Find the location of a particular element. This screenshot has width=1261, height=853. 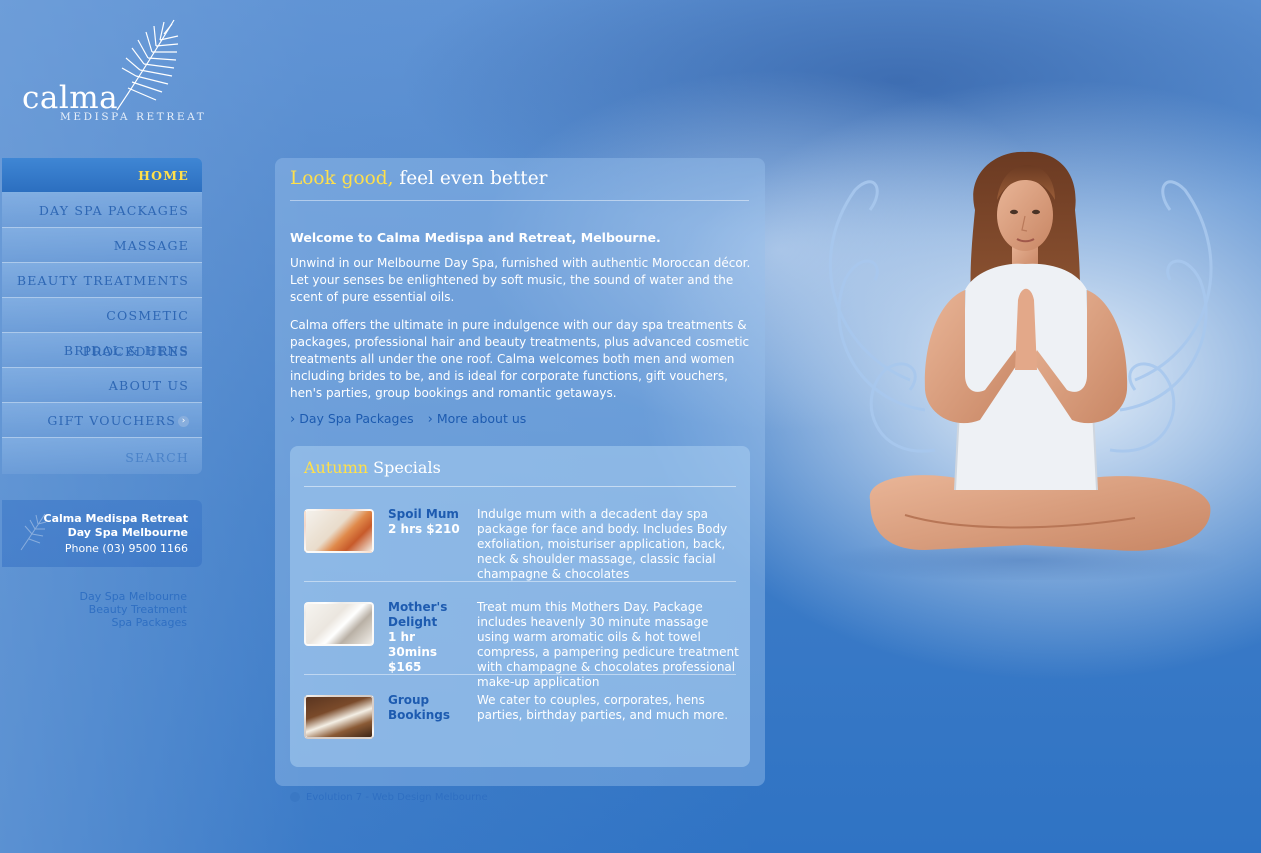

seo-link-beauty: Beauty Treatment is located at coordinates (94, 609).